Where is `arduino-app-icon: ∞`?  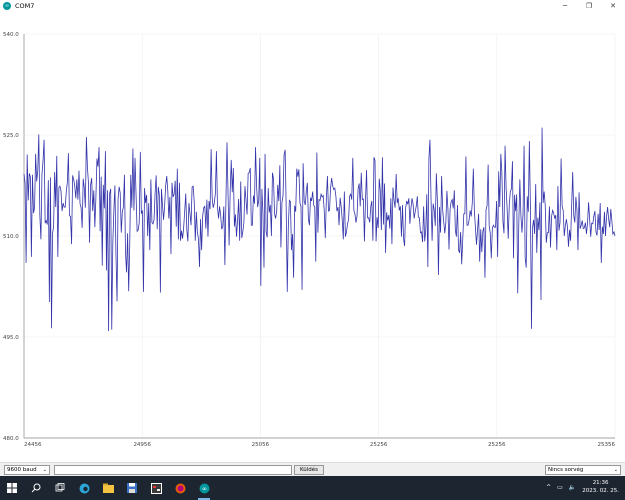 arduino-app-icon: ∞ is located at coordinates (7, 6).